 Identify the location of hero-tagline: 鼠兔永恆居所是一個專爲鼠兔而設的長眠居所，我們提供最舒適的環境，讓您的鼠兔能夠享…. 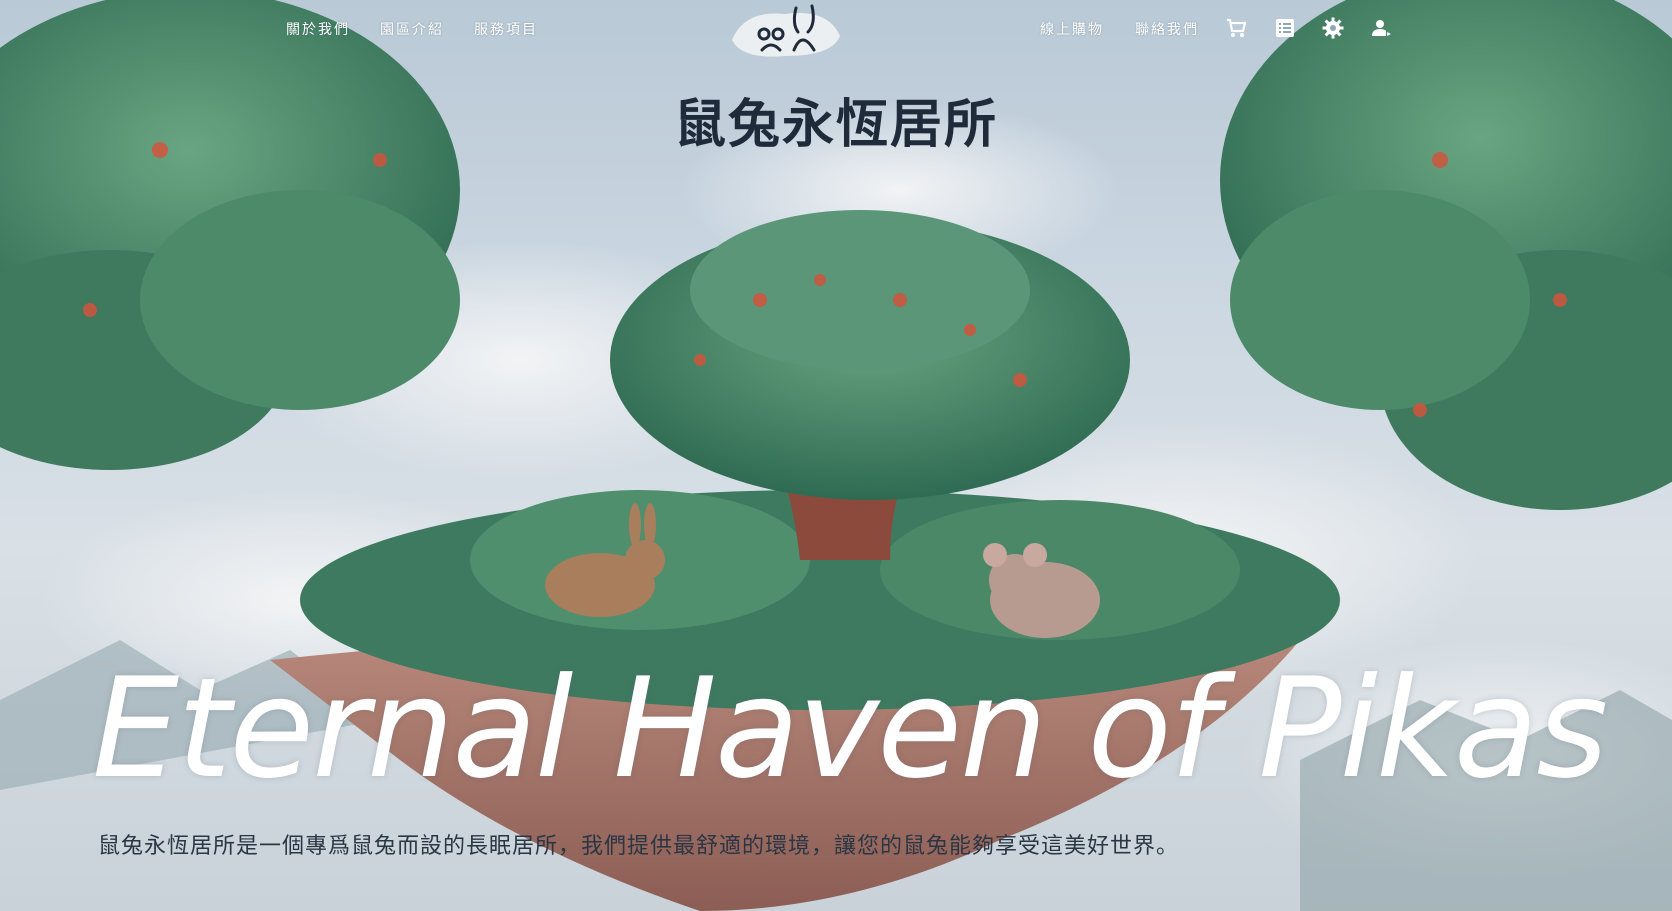
(639, 846).